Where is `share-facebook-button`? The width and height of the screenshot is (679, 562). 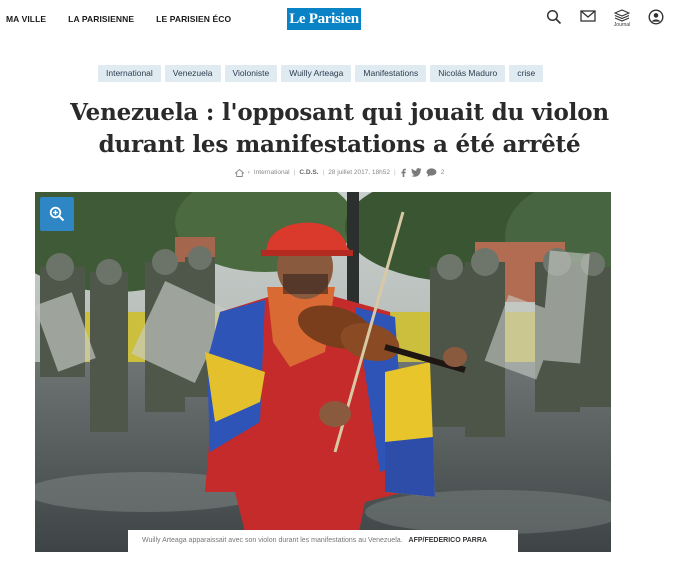
share-facebook-button is located at coordinates (403, 172).